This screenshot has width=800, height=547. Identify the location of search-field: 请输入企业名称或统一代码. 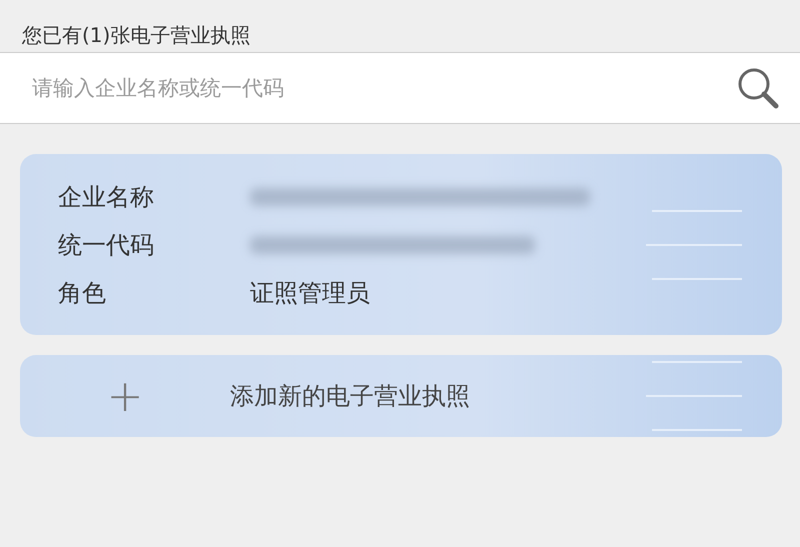
(400, 88).